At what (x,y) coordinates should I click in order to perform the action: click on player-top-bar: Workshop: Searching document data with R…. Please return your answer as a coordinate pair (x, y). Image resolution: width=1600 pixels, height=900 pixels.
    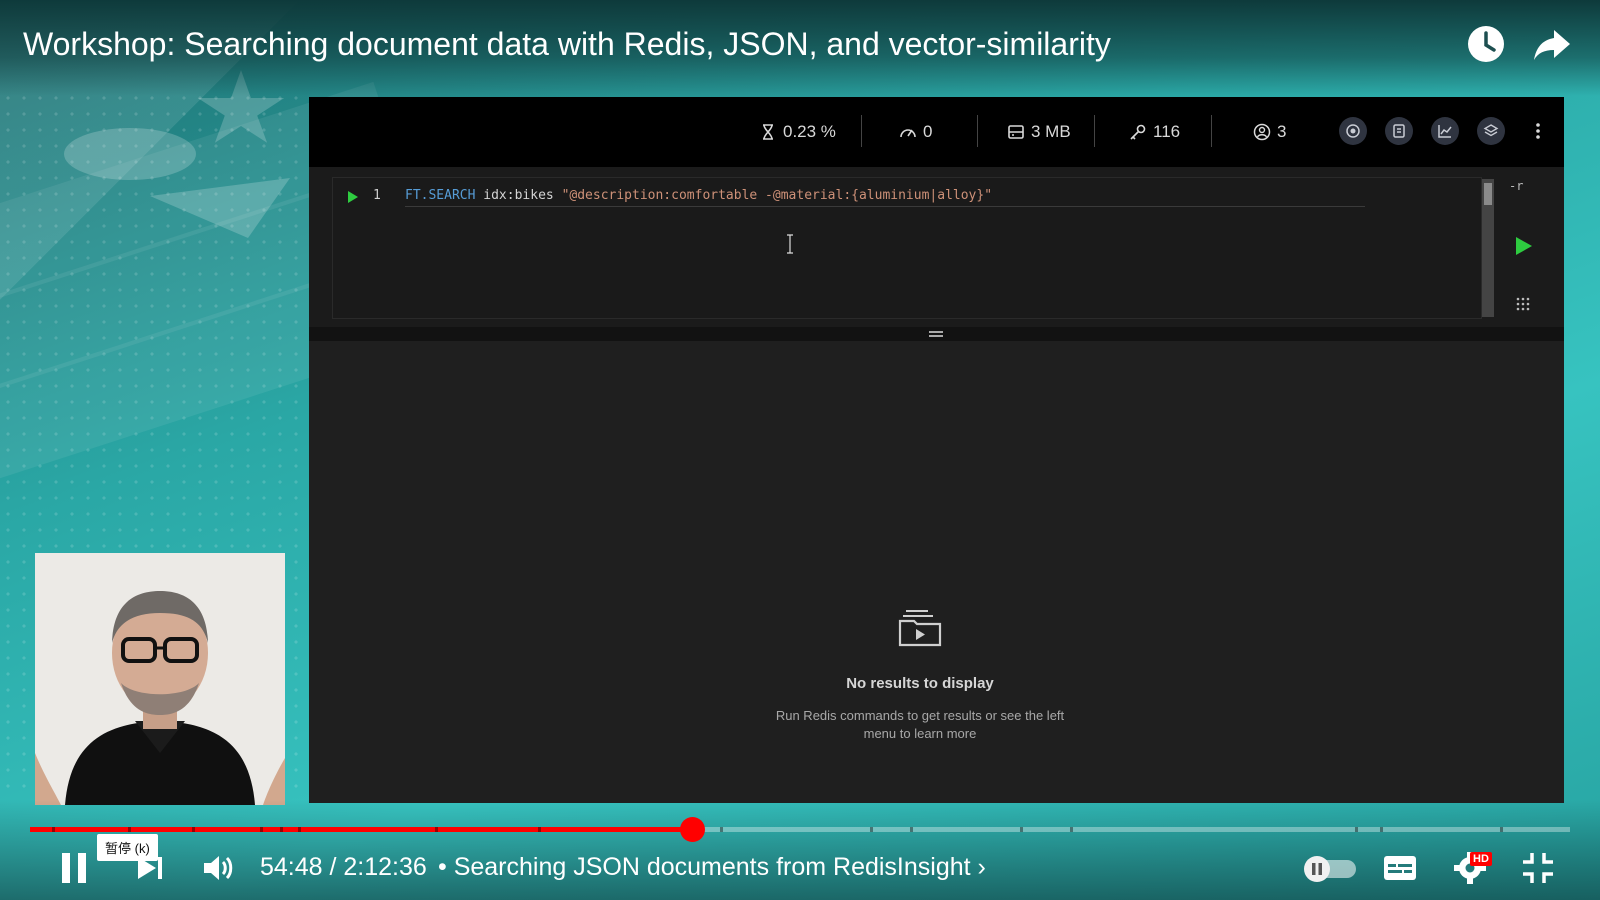
    Looking at the image, I should click on (800, 48).